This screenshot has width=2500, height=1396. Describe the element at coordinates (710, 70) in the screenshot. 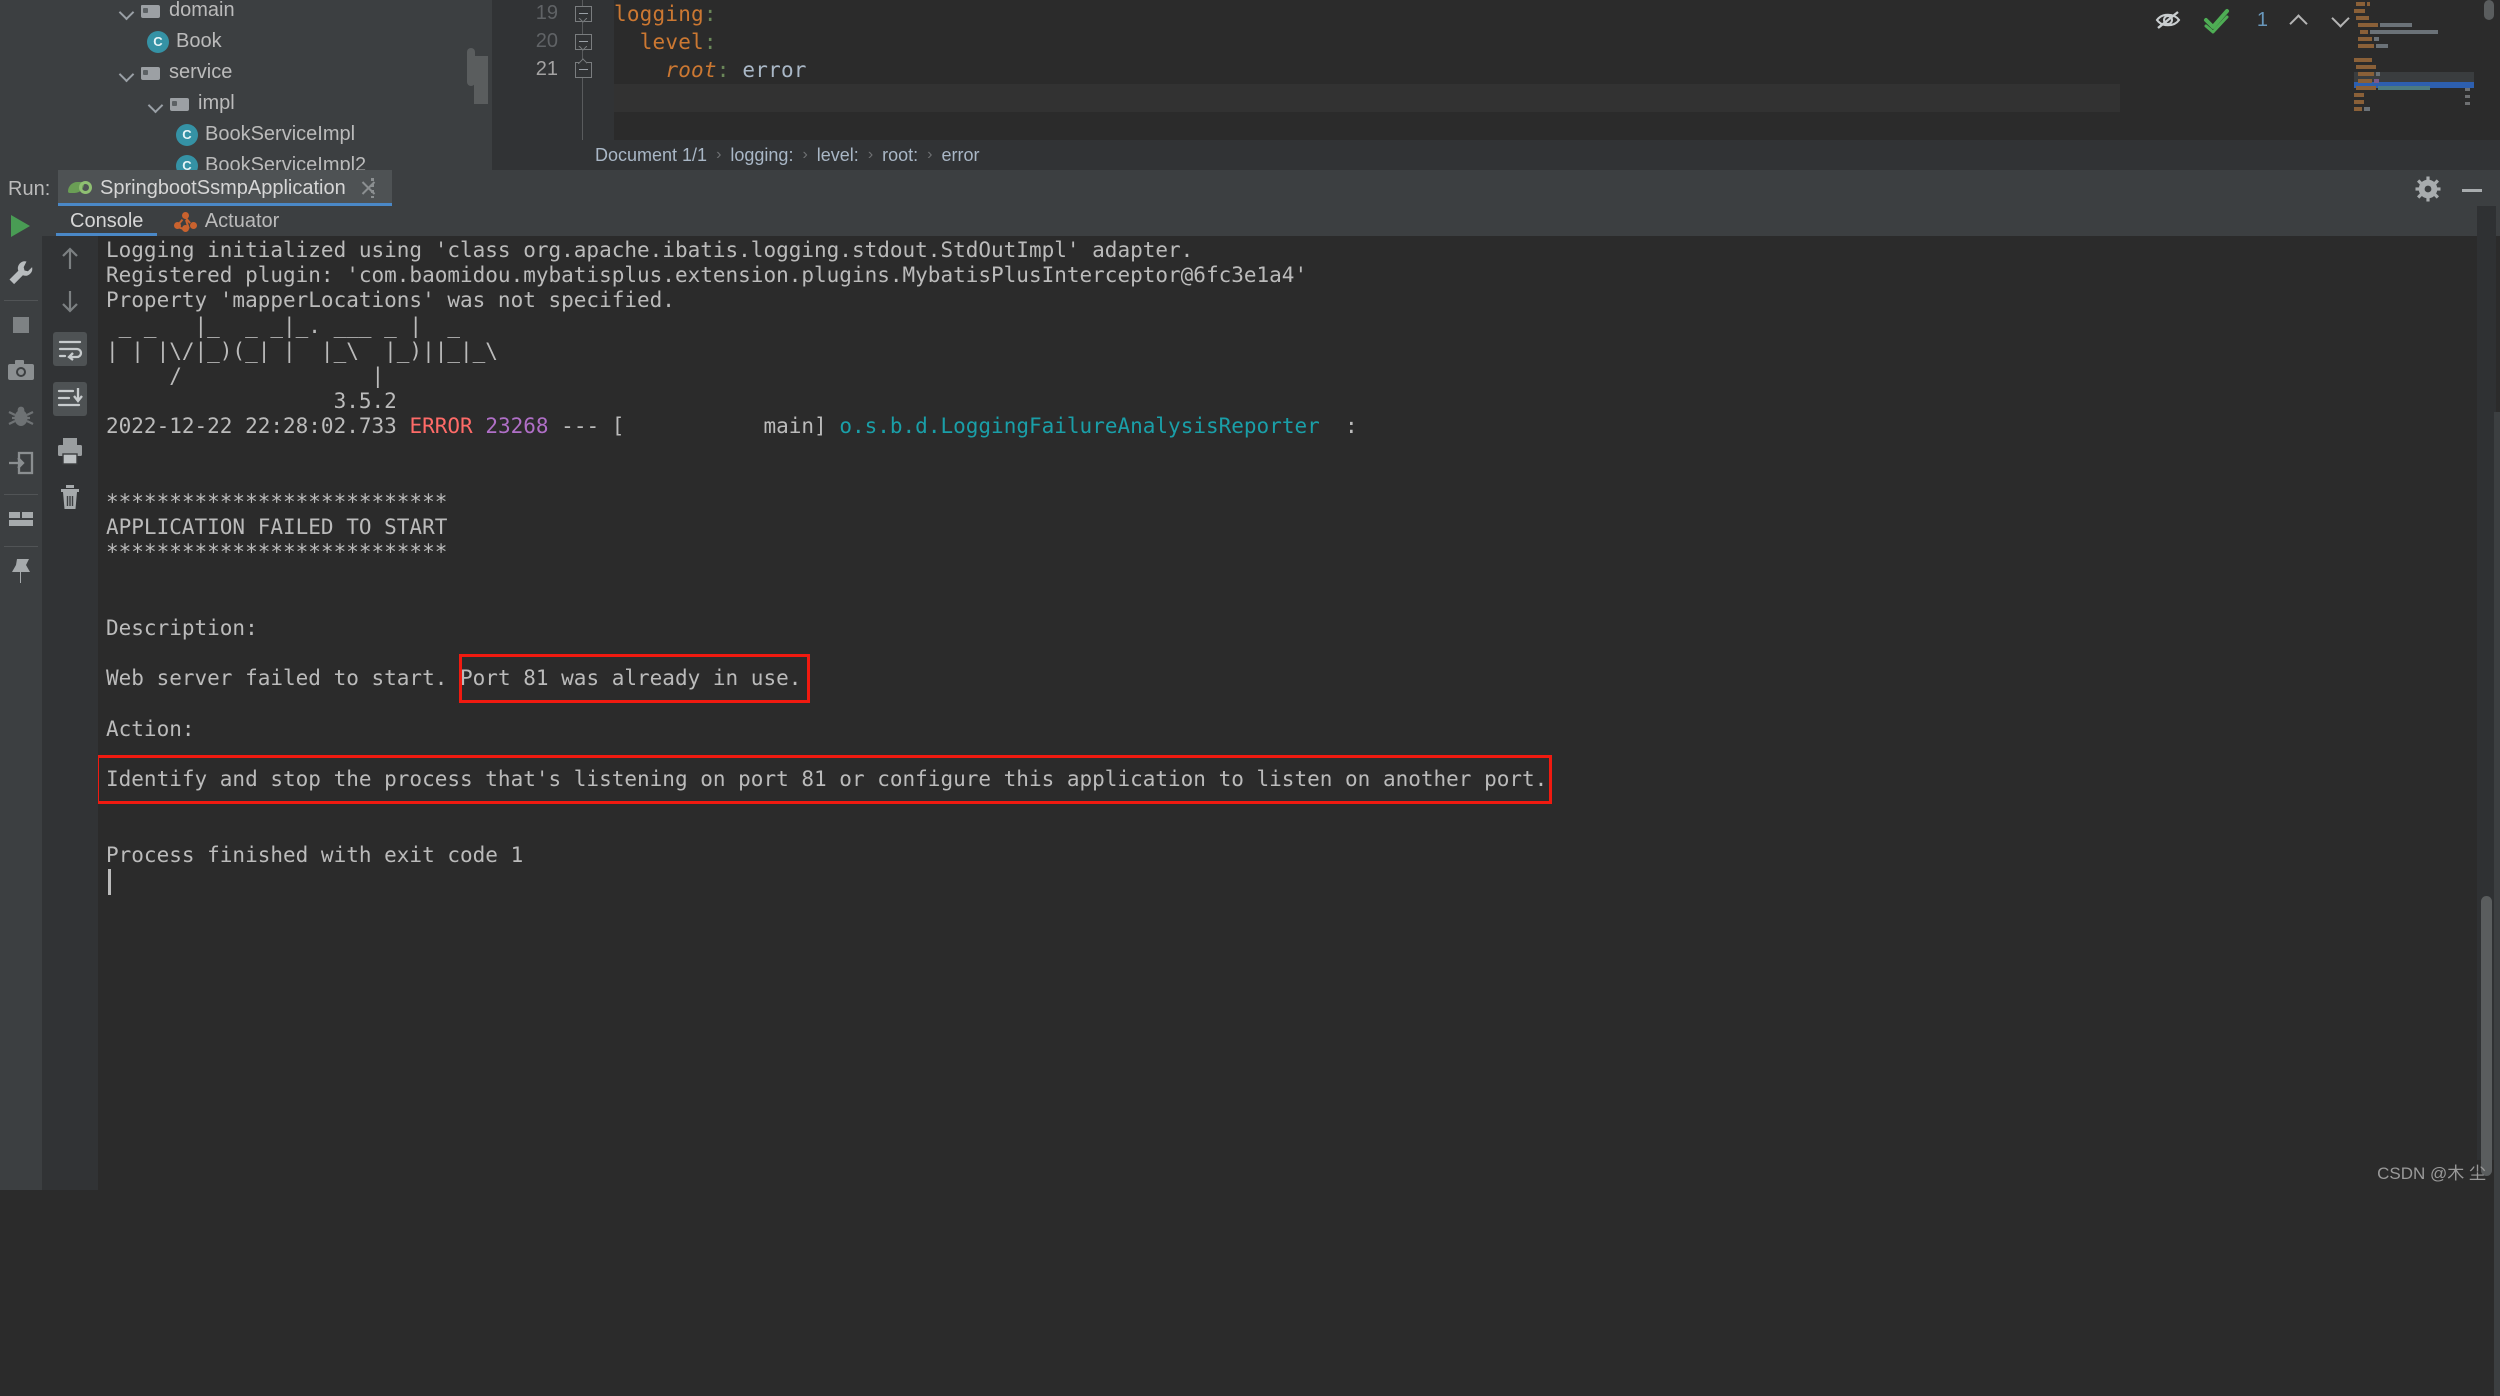

I see `code-line-21: root: error` at that location.